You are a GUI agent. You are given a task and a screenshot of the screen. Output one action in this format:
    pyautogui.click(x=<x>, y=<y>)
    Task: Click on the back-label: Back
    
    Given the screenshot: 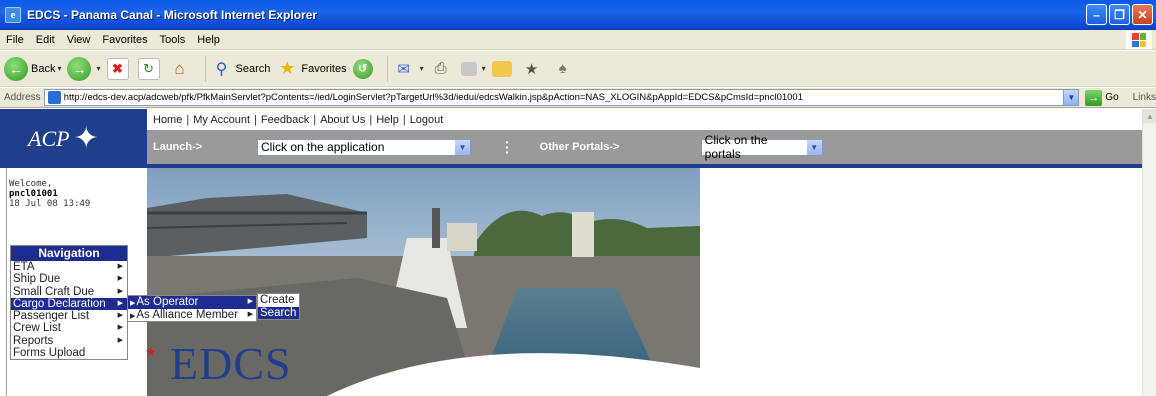 What is the action you would take?
    pyautogui.click(x=43, y=68)
    